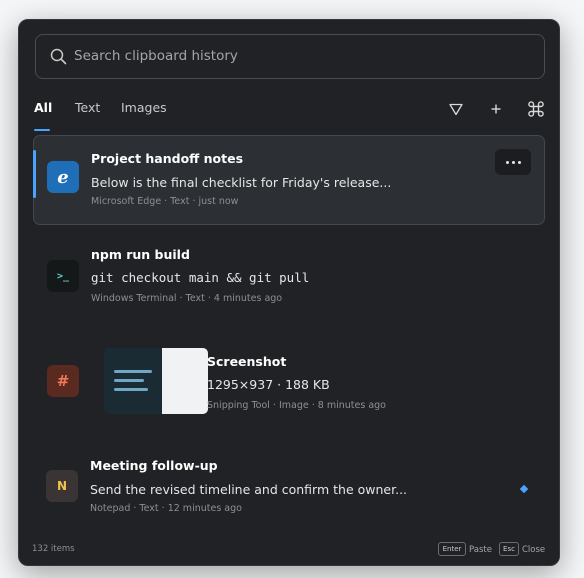  What do you see at coordinates (200, 277) in the screenshot?
I see `item-preview: git checkout main && git pull` at bounding box center [200, 277].